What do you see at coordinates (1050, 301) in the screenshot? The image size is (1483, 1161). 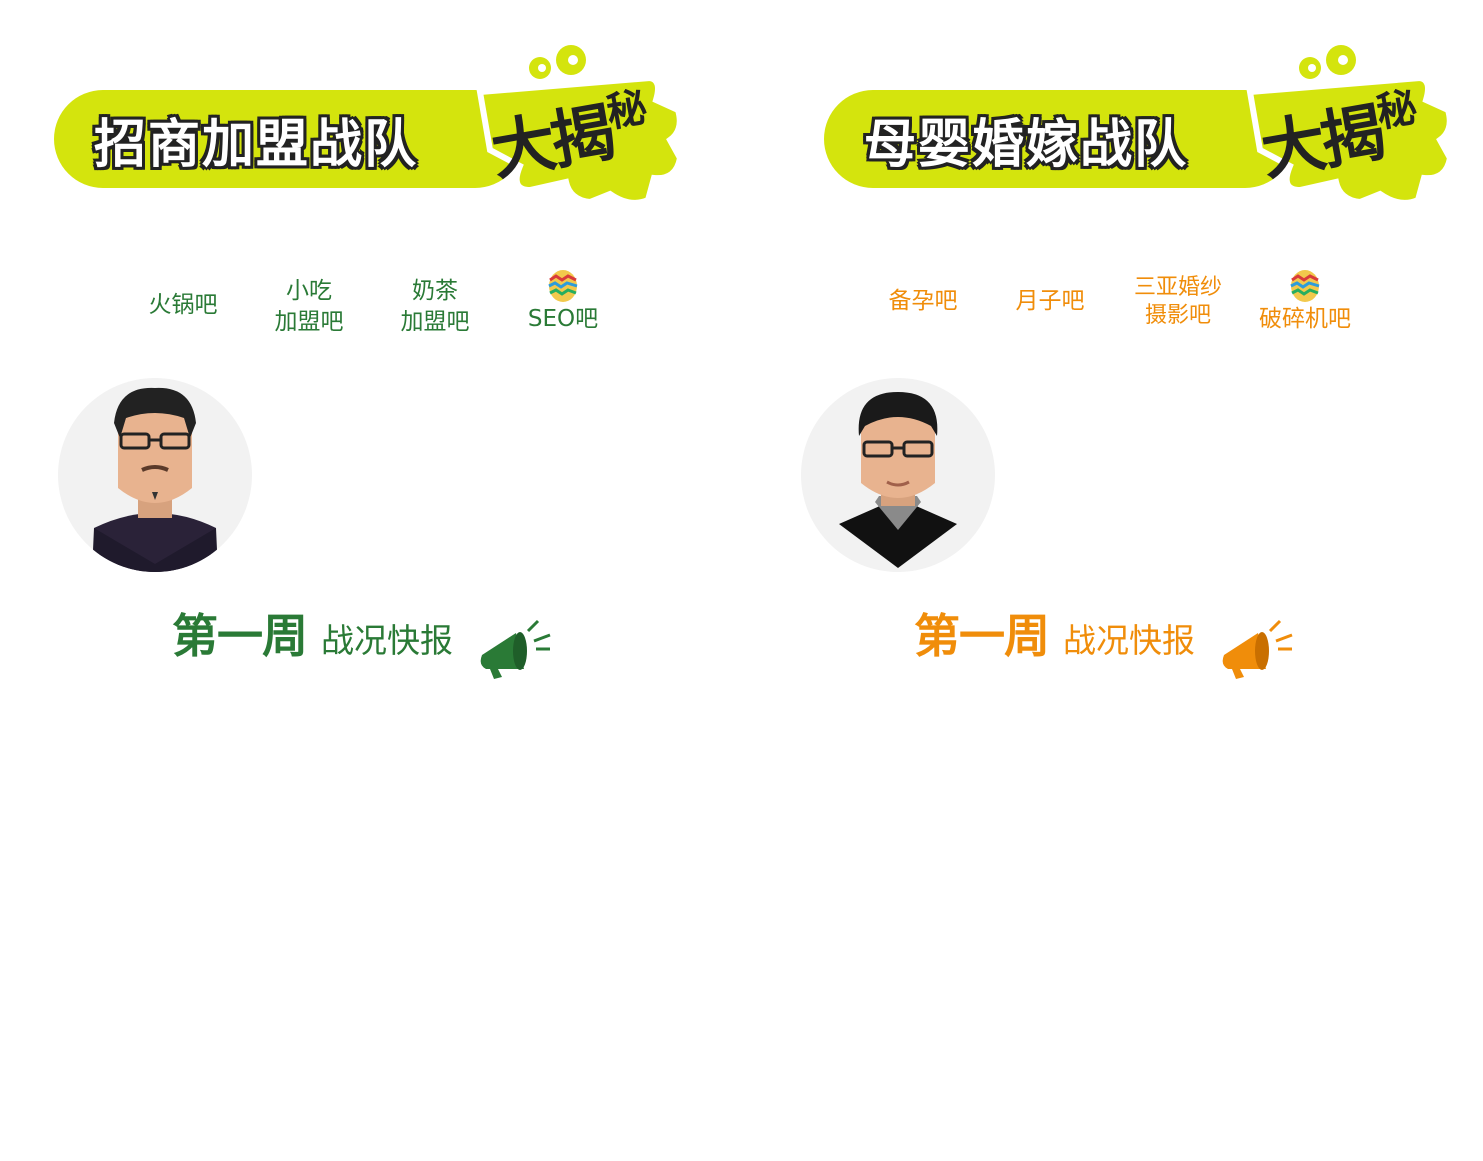 I see `category-link-postpartum: 月子吧` at bounding box center [1050, 301].